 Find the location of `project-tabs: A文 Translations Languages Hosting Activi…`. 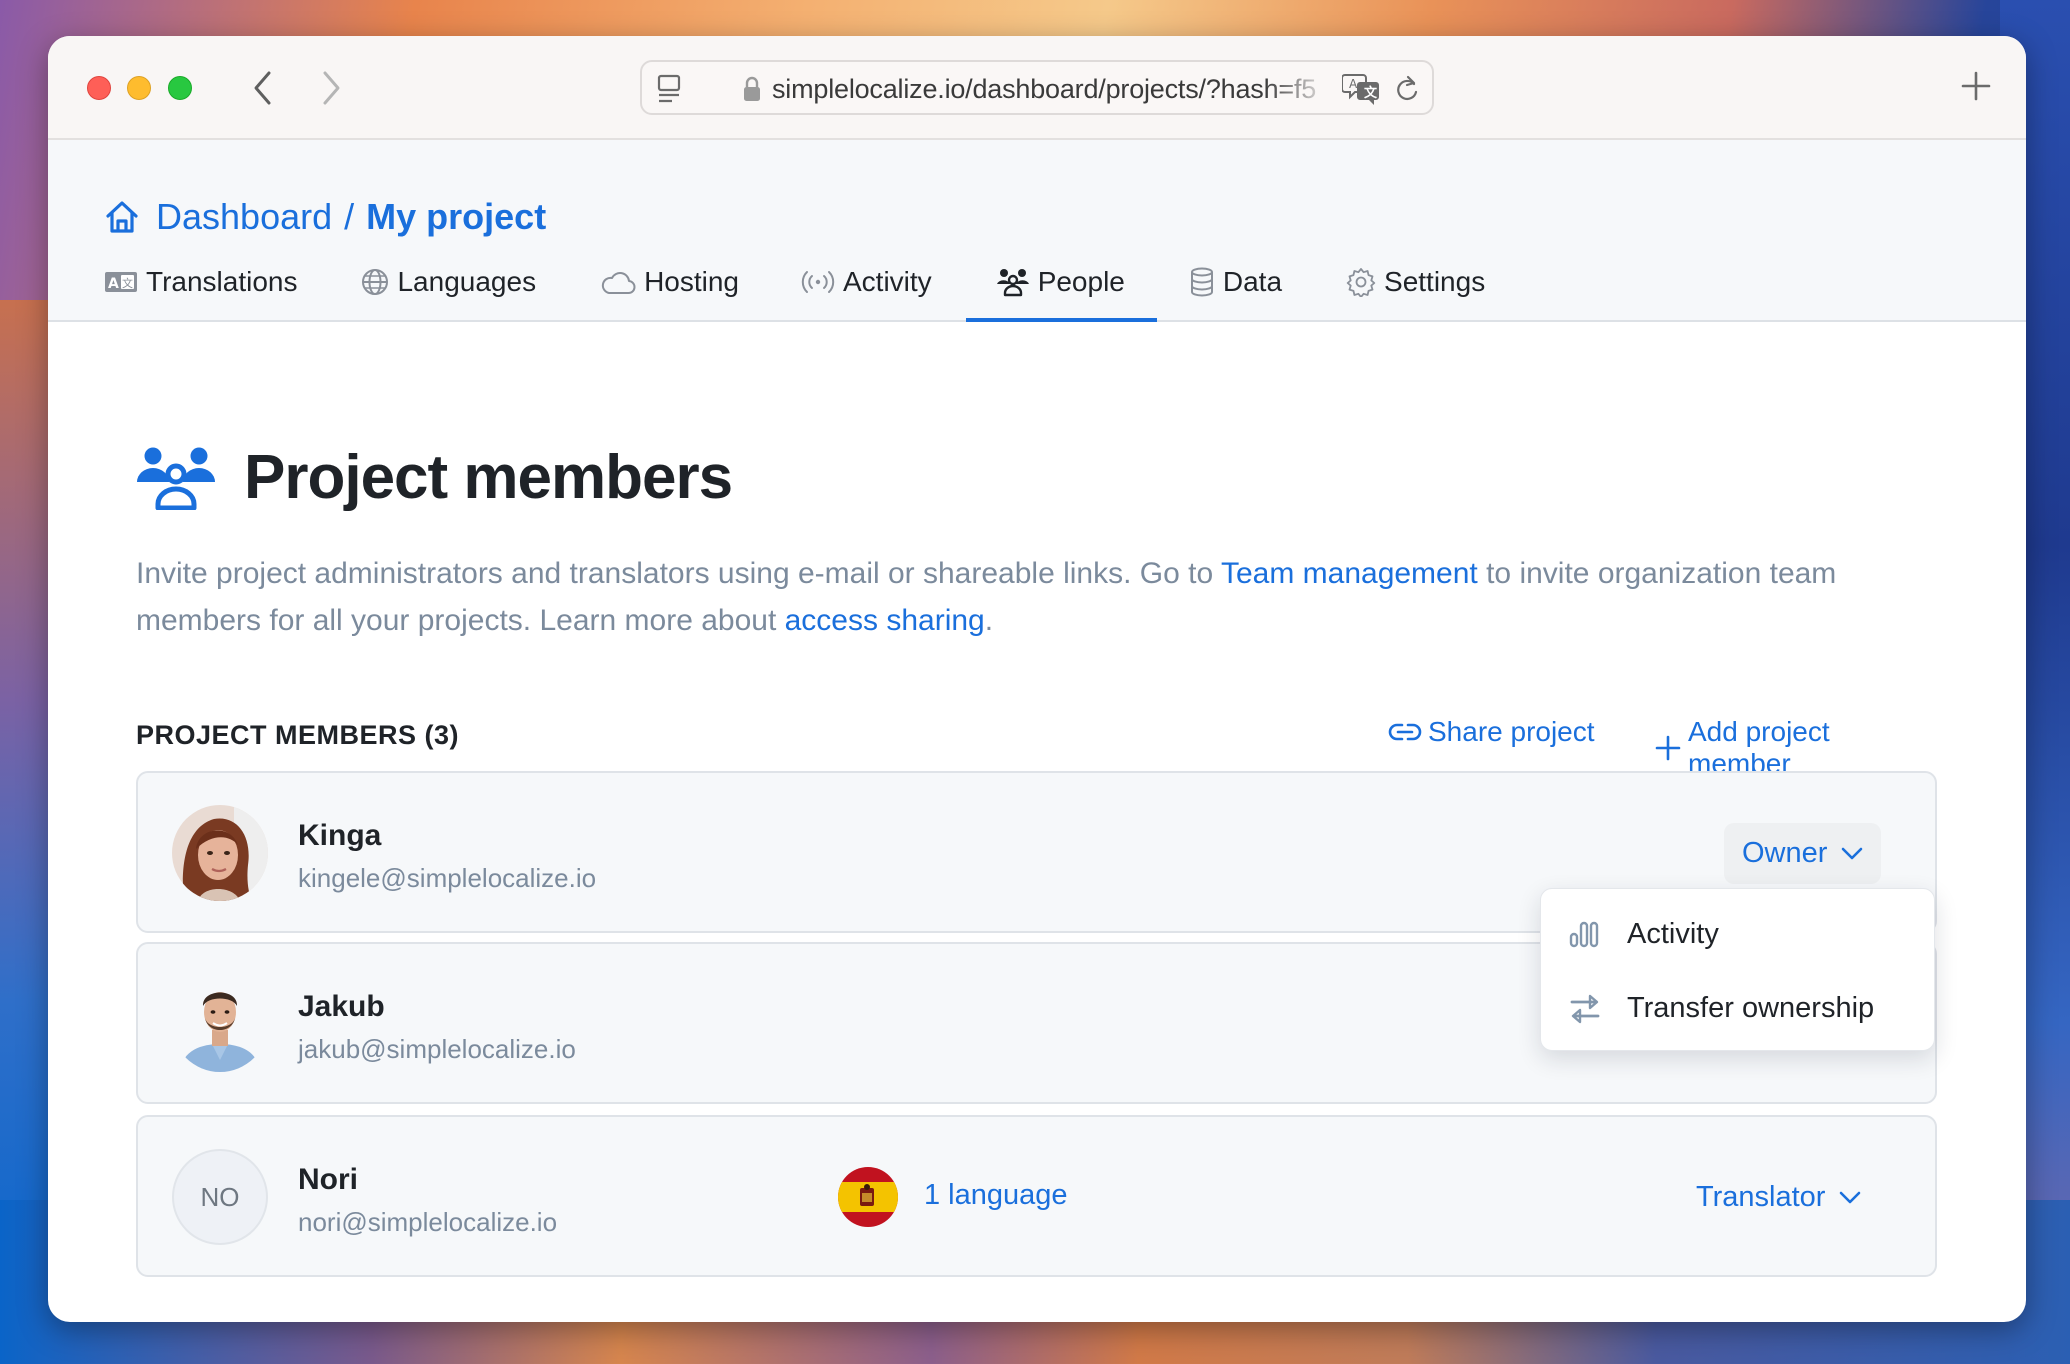

project-tabs: A文 Translations Languages Hosting Activi… is located at coordinates (794, 289).